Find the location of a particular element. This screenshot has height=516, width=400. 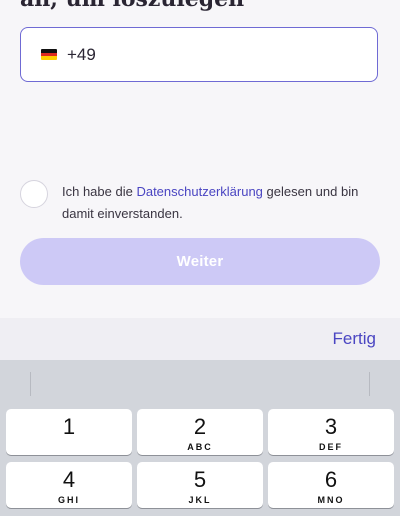

key-1: 1 is located at coordinates (69, 432).